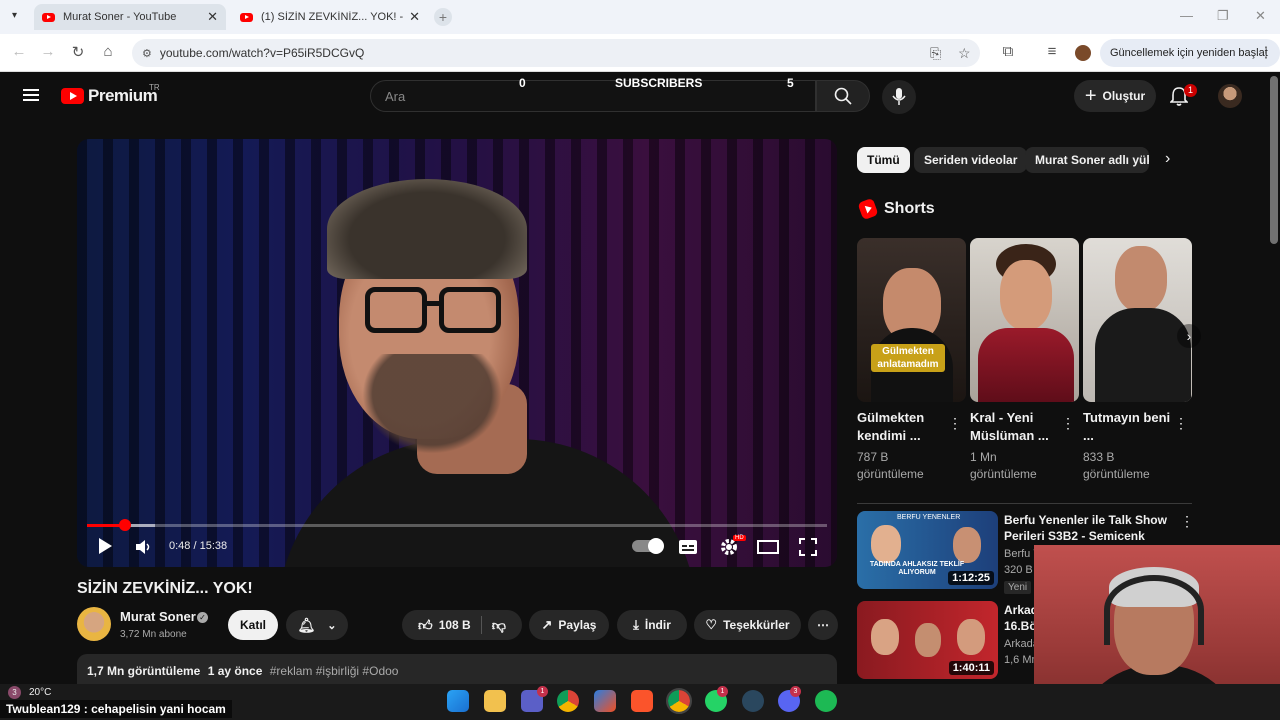  Describe the element at coordinates (165, 588) in the screenshot. I see `video-title: SİZİN ZEVKİNİZ... YOK!` at that location.